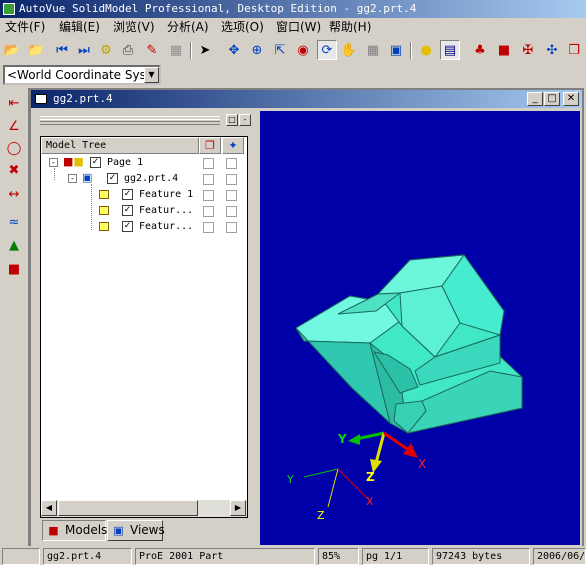  What do you see at coordinates (396, 50) in the screenshot?
I see `box-icon: ▣` at bounding box center [396, 50].